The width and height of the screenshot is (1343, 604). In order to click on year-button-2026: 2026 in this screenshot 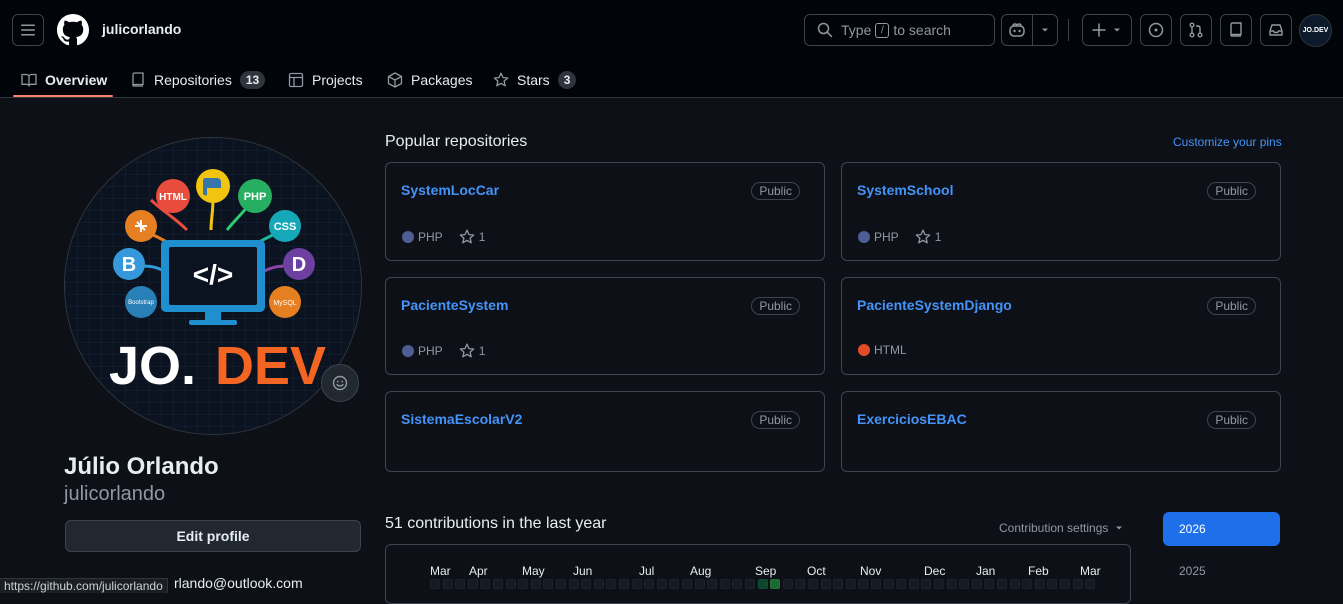, I will do `click(1221, 529)`.